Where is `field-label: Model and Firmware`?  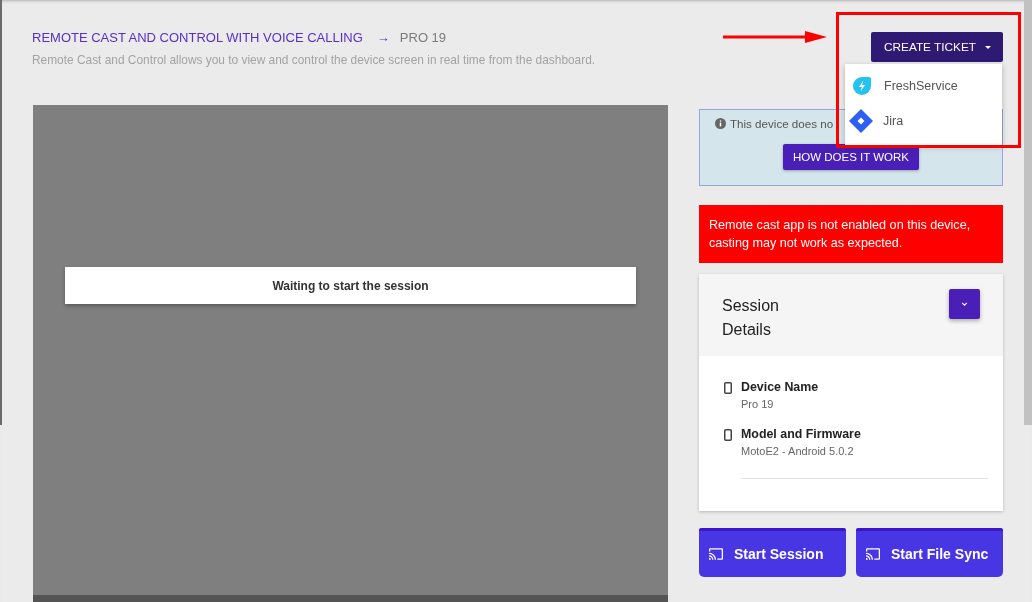 field-label: Model and Firmware is located at coordinates (801, 434).